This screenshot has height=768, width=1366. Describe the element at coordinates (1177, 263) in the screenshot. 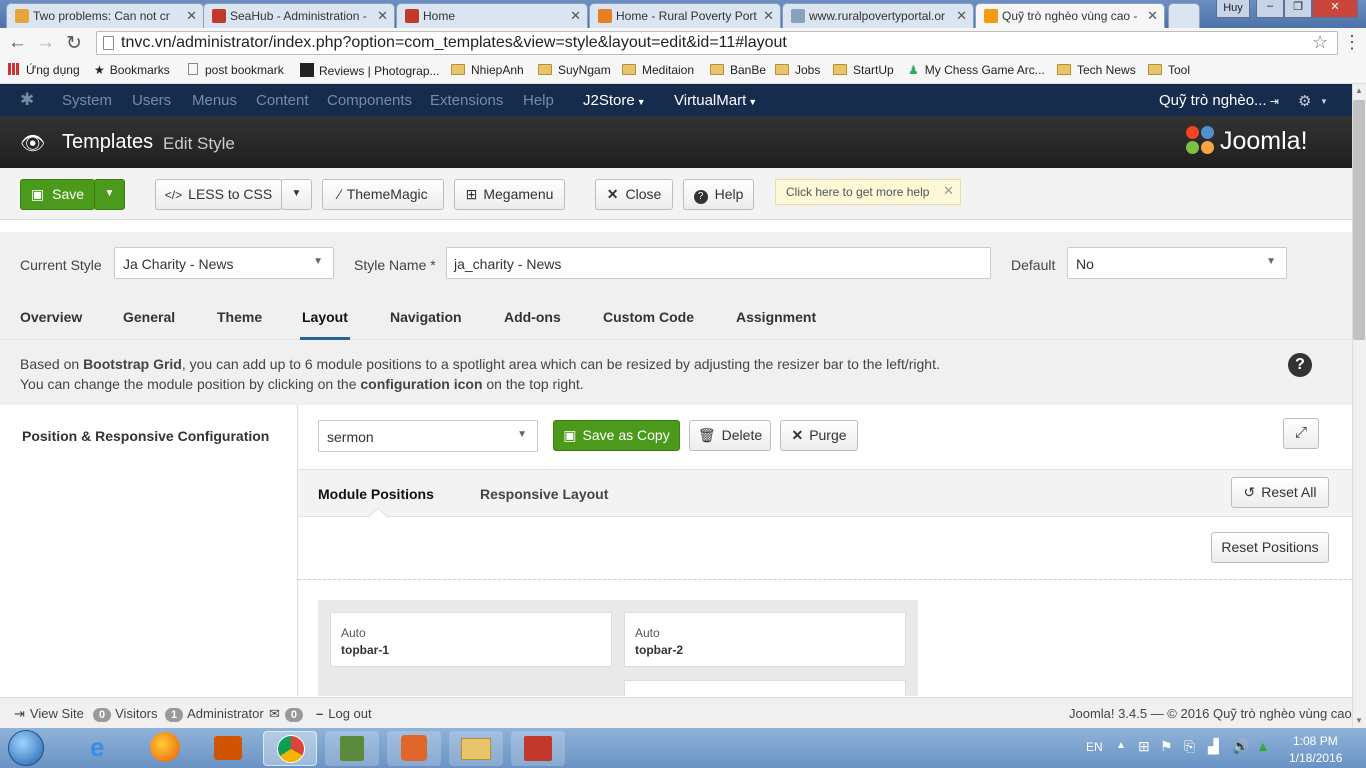

I see `default-select: No ▼` at that location.